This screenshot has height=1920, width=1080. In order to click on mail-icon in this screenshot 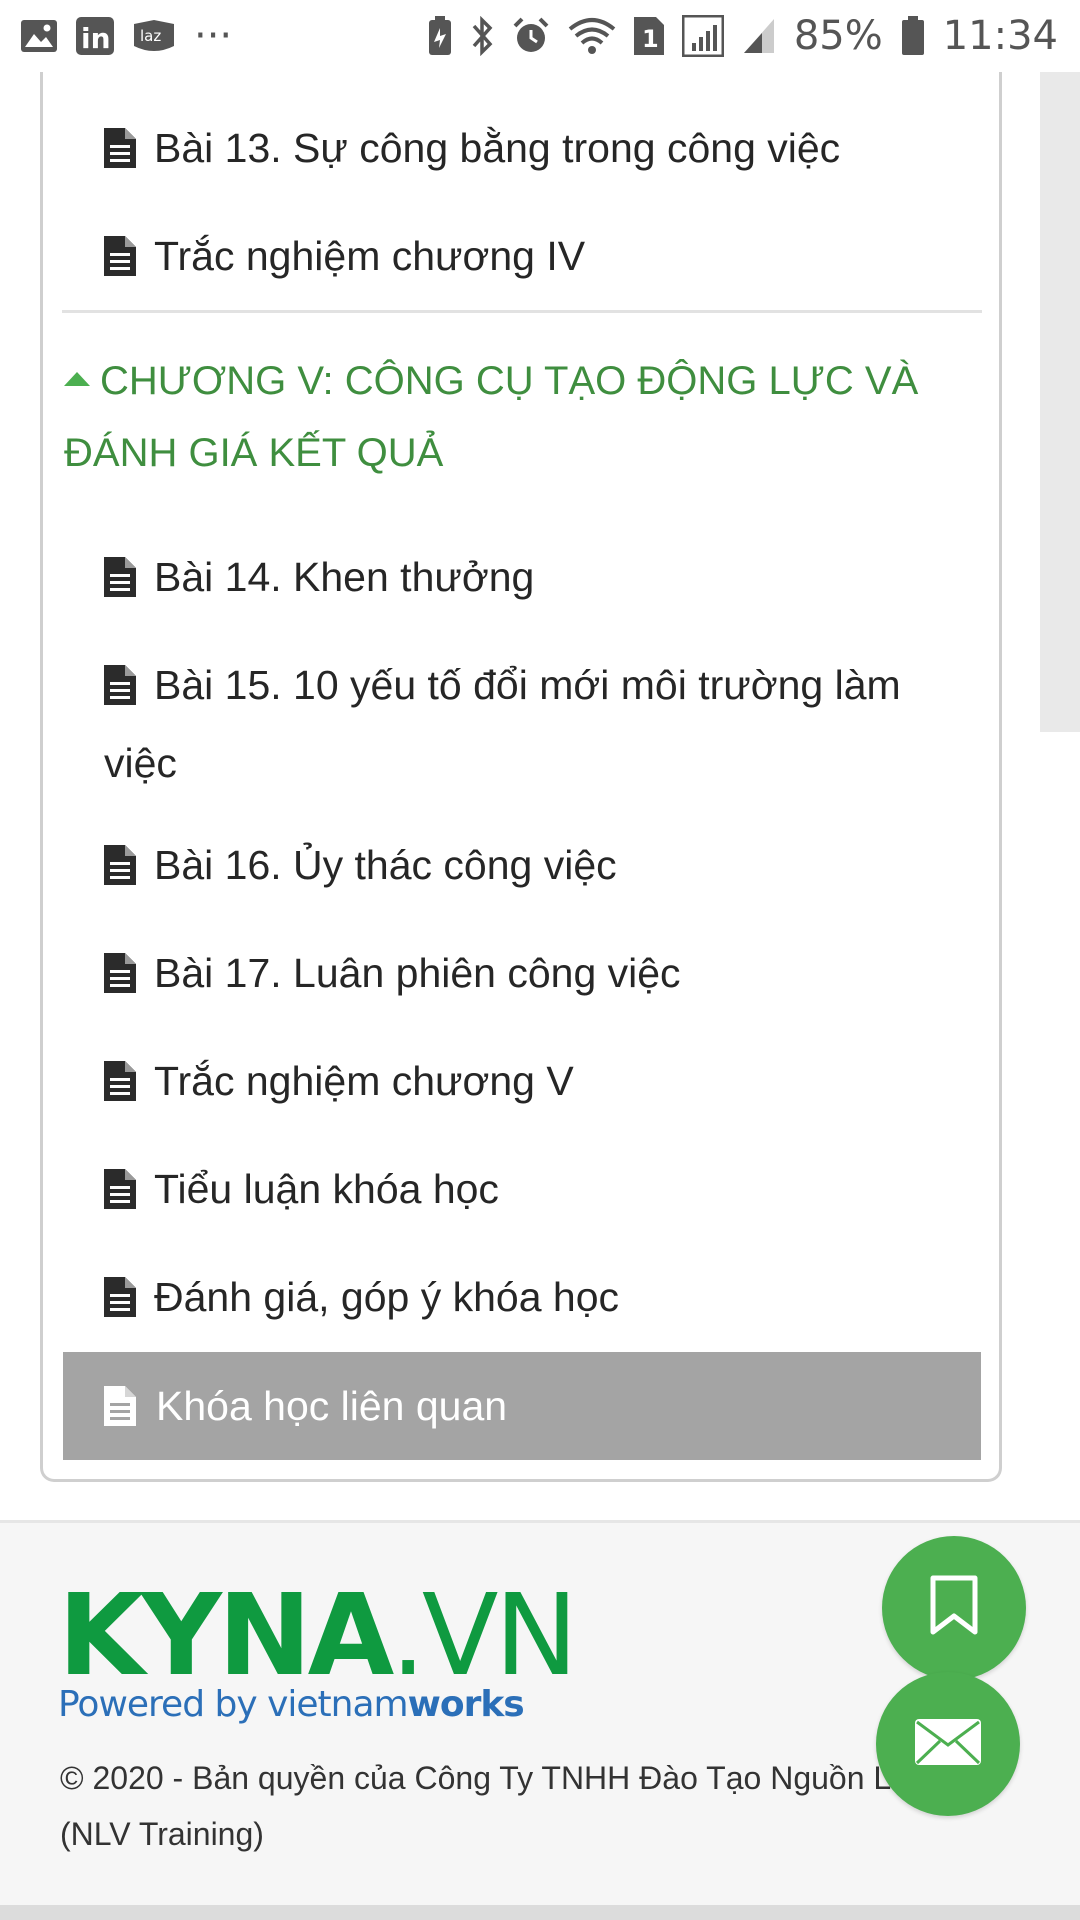, I will do `click(948, 1744)`.